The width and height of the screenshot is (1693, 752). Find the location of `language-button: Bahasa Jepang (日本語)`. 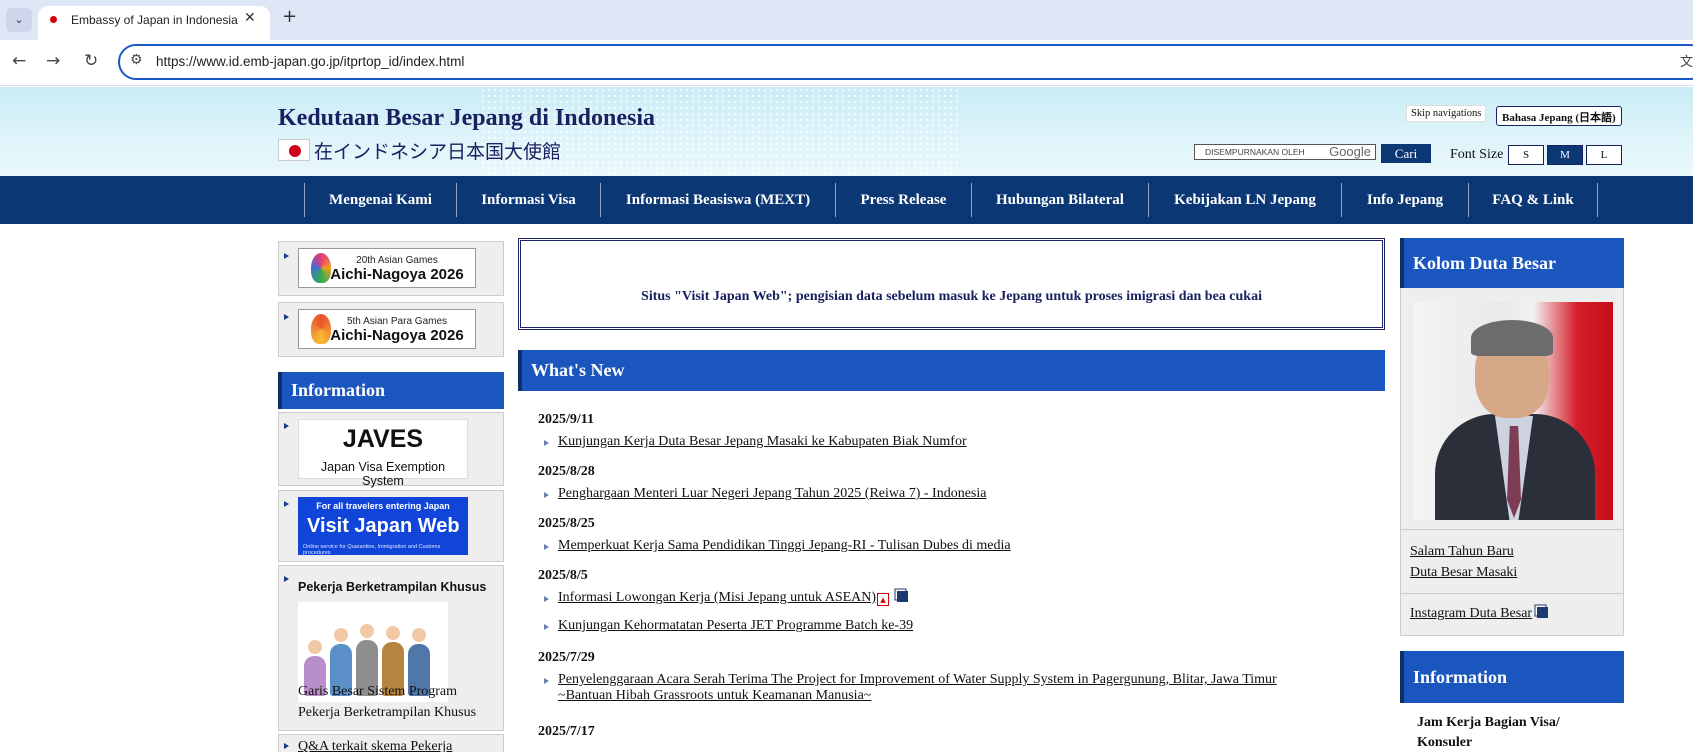

language-button: Bahasa Jepang (日本語) is located at coordinates (1559, 116).